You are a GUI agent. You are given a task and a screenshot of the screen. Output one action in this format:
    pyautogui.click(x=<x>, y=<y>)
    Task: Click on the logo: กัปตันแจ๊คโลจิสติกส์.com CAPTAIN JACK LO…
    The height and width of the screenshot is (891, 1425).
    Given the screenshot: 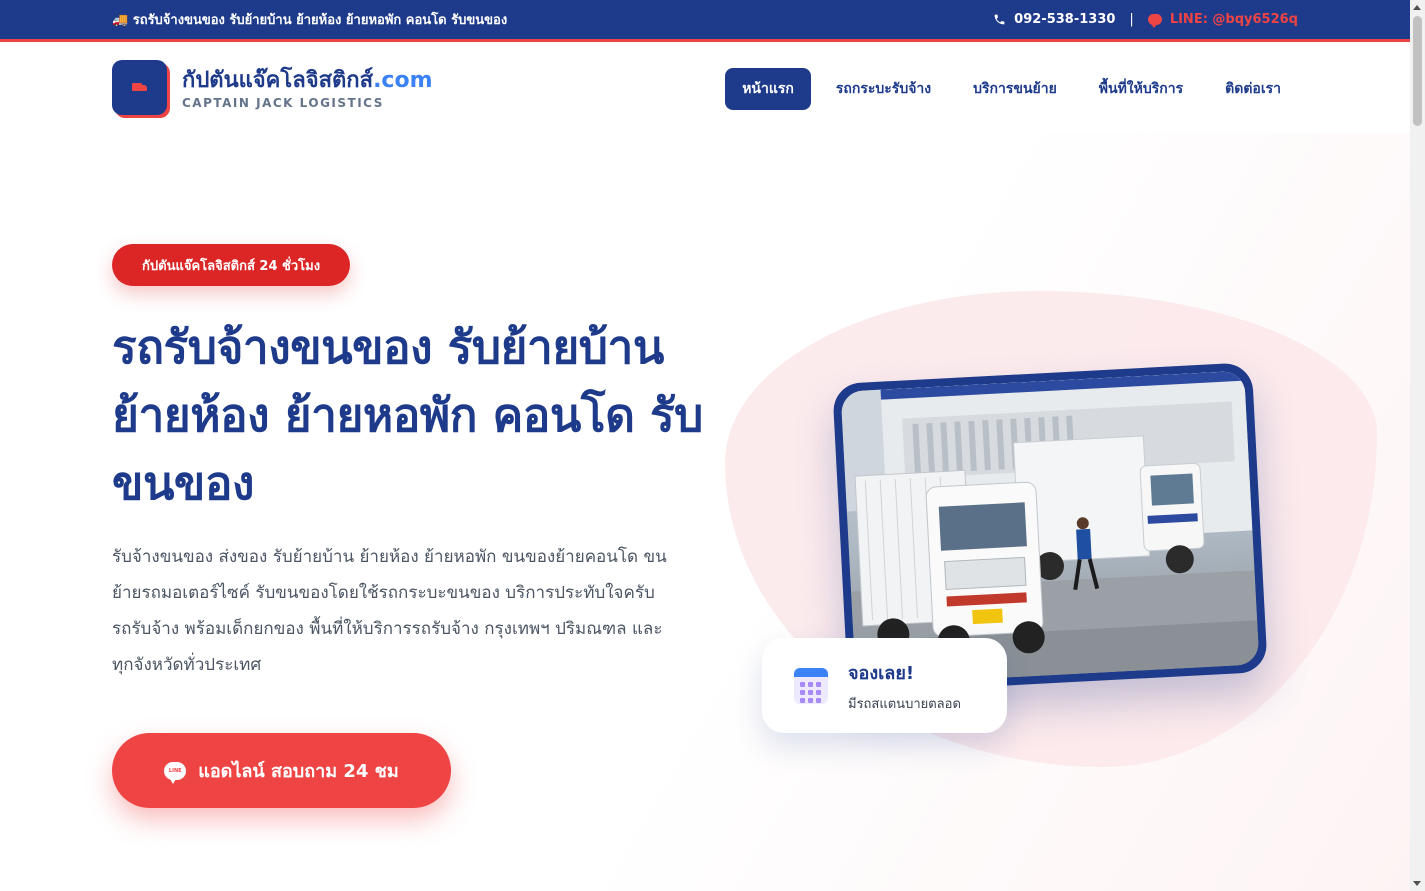 What is the action you would take?
    pyautogui.click(x=272, y=89)
    